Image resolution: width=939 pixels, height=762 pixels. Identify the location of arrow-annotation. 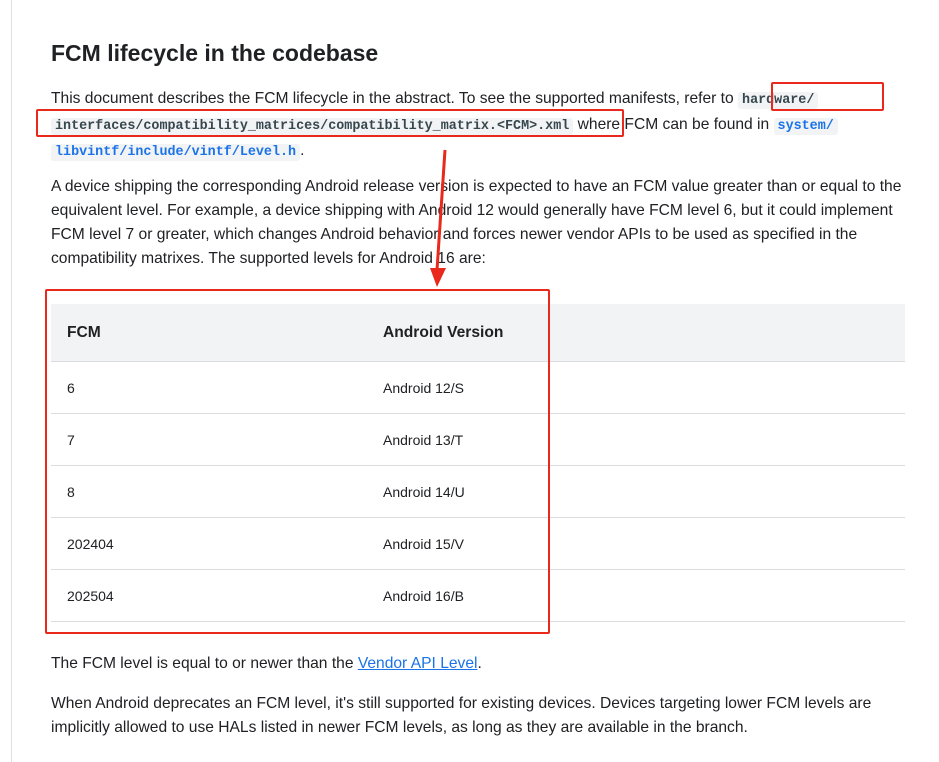
(438, 218).